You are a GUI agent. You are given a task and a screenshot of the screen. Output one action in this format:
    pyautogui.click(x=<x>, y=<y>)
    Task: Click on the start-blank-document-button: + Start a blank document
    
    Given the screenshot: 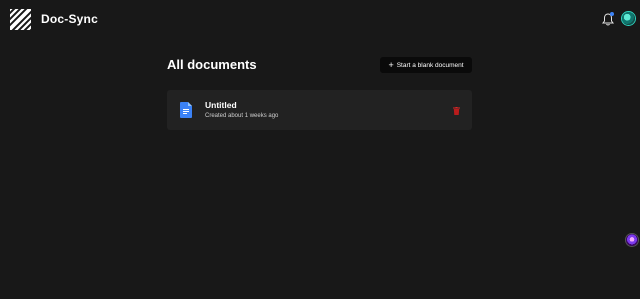 What is the action you would take?
    pyautogui.click(x=426, y=65)
    